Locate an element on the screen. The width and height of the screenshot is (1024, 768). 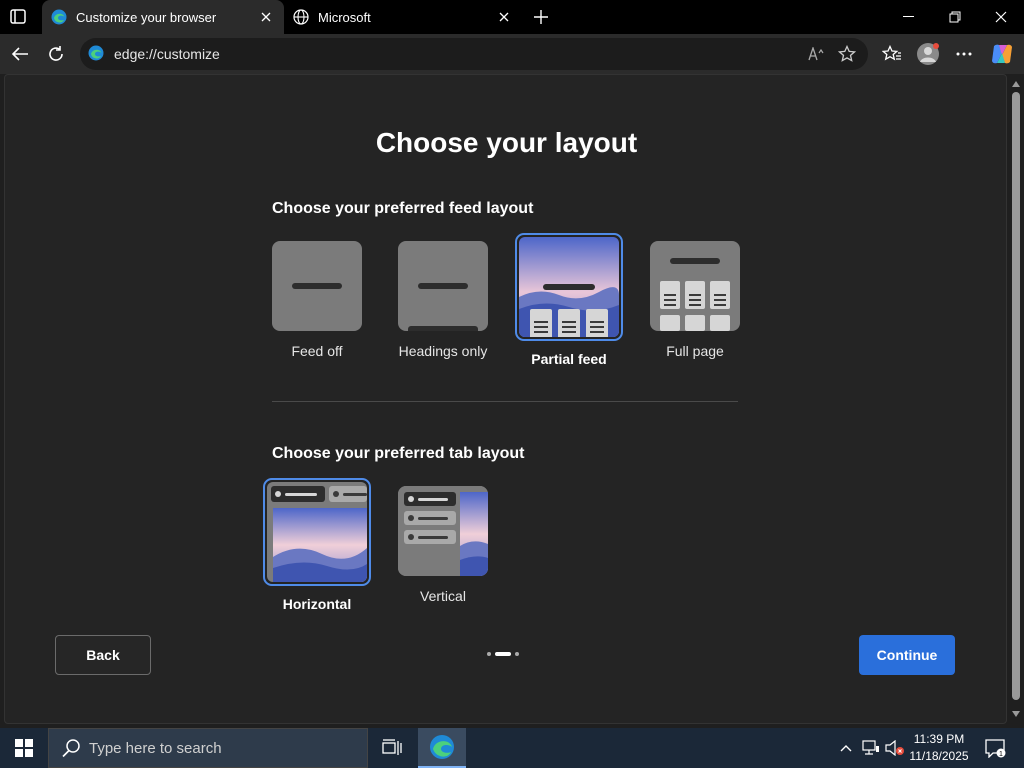
clock-date: 11/18/2025 is located at coordinates (939, 756).